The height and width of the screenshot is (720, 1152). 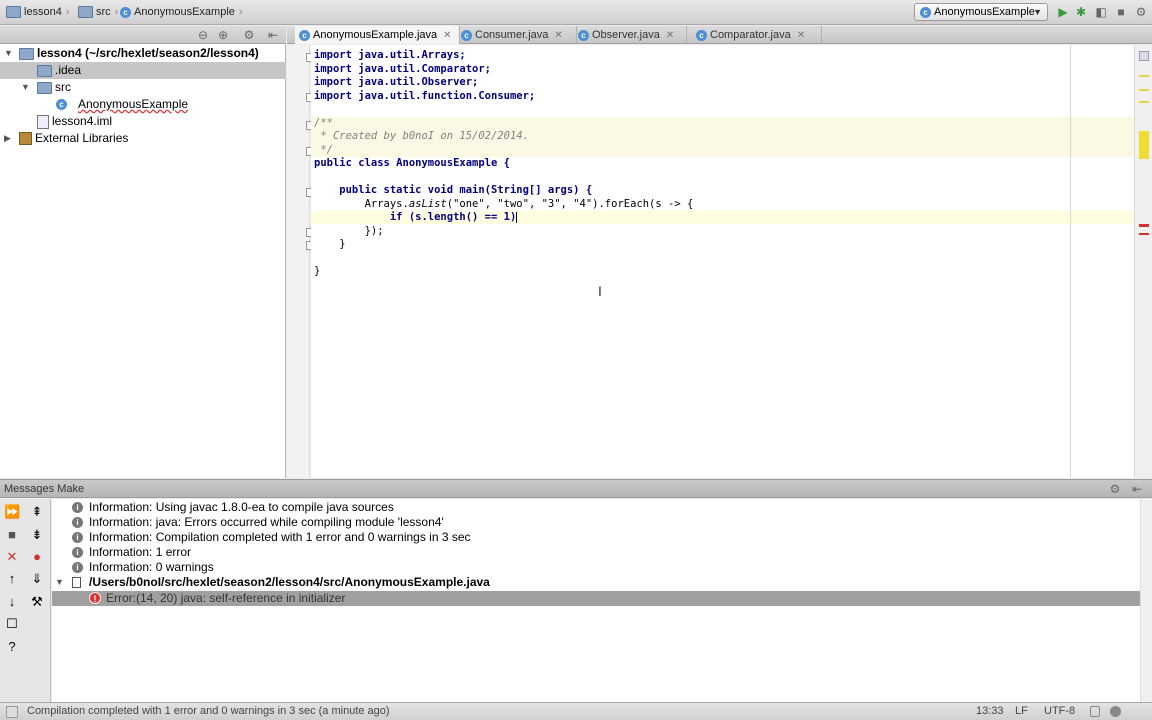 I want to click on settings-icon: ⚙, so click(x=1141, y=12).